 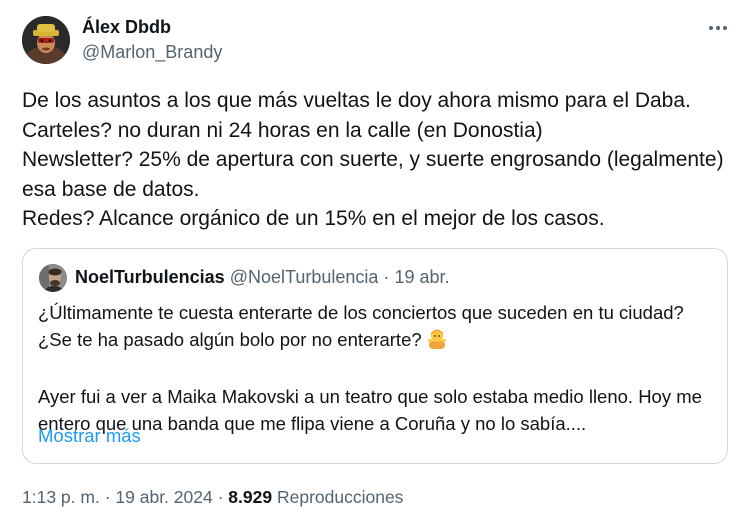 I want to click on author-handle: @Marlon_Brandy, so click(x=152, y=52).